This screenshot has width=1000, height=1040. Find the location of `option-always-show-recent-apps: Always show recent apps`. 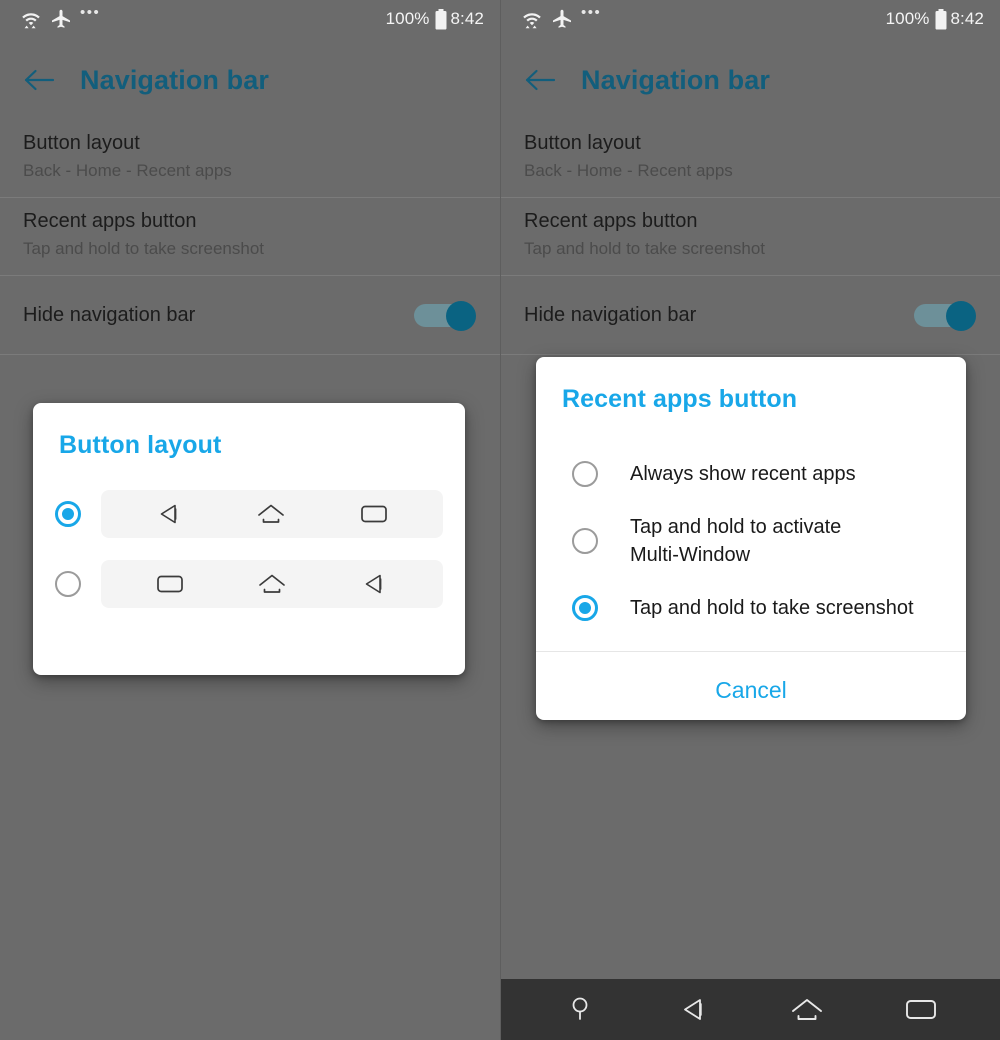

option-always-show-recent-apps: Always show recent apps is located at coordinates (751, 473).